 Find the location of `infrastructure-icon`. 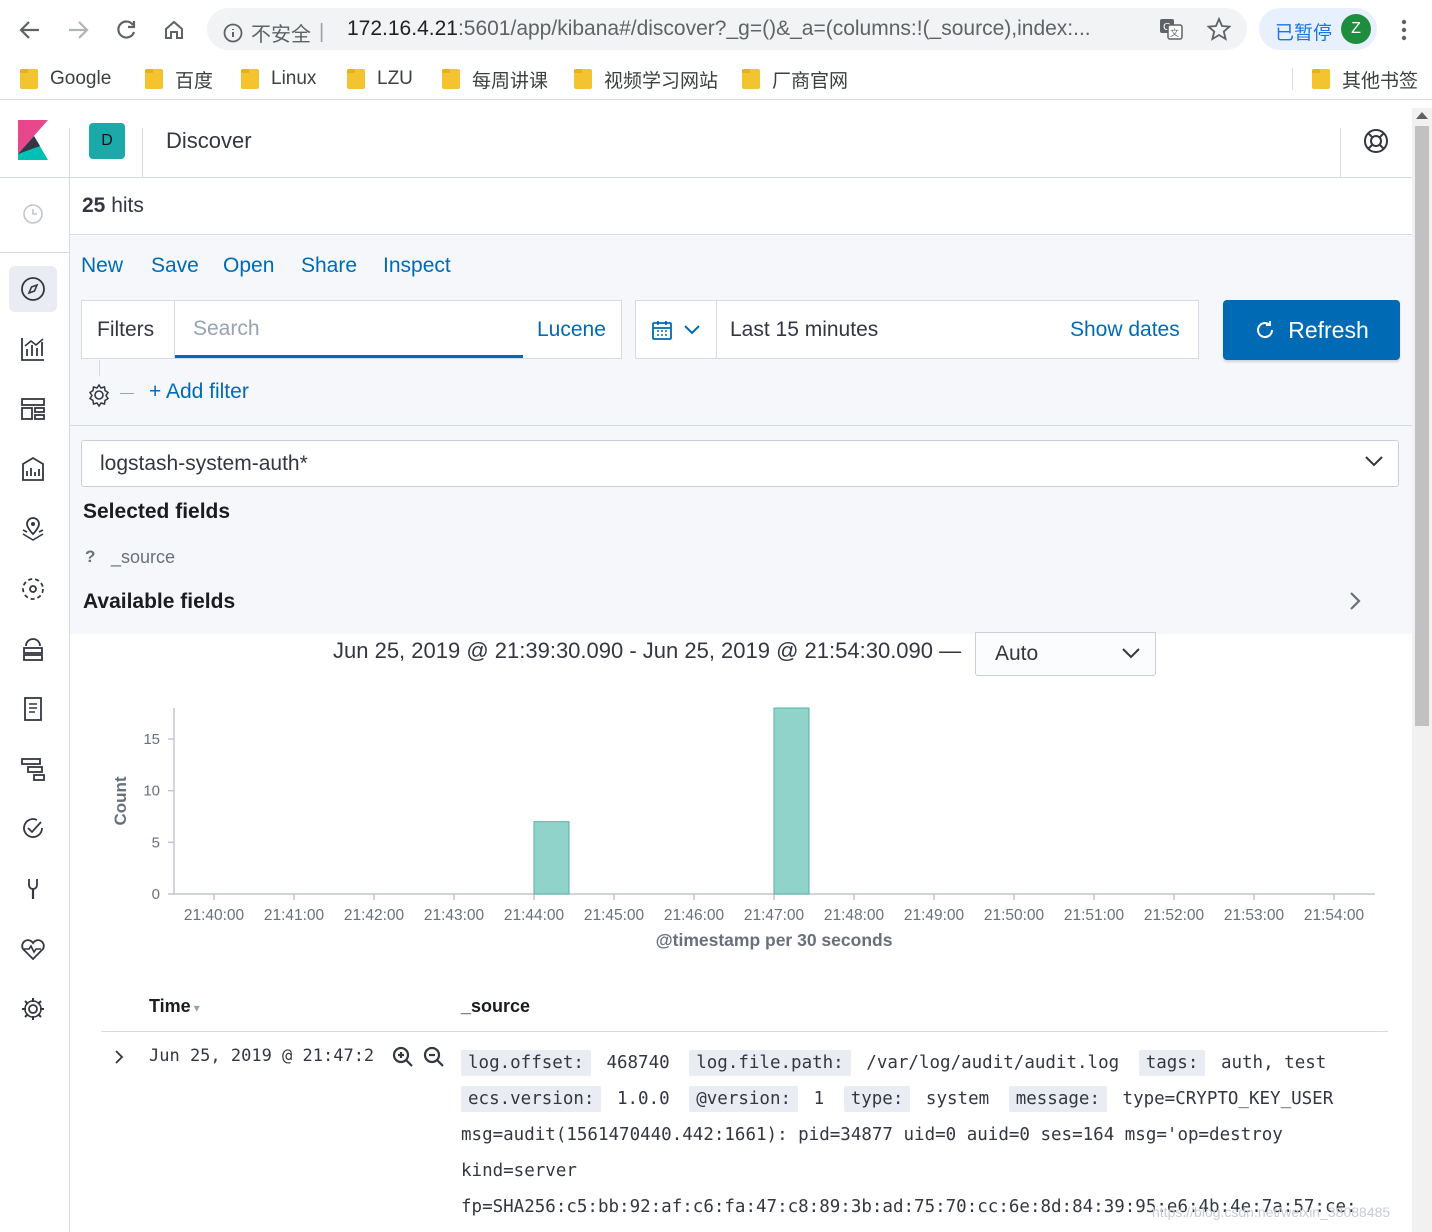

infrastructure-icon is located at coordinates (33, 649).